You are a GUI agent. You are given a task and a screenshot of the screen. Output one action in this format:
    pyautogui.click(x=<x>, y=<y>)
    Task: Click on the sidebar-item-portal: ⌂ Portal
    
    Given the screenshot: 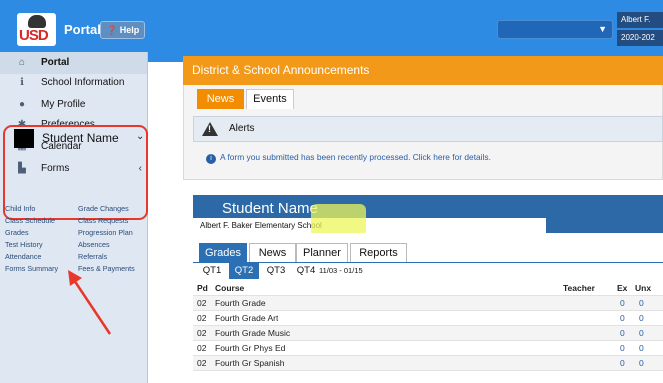 What is the action you would take?
    pyautogui.click(x=73, y=63)
    